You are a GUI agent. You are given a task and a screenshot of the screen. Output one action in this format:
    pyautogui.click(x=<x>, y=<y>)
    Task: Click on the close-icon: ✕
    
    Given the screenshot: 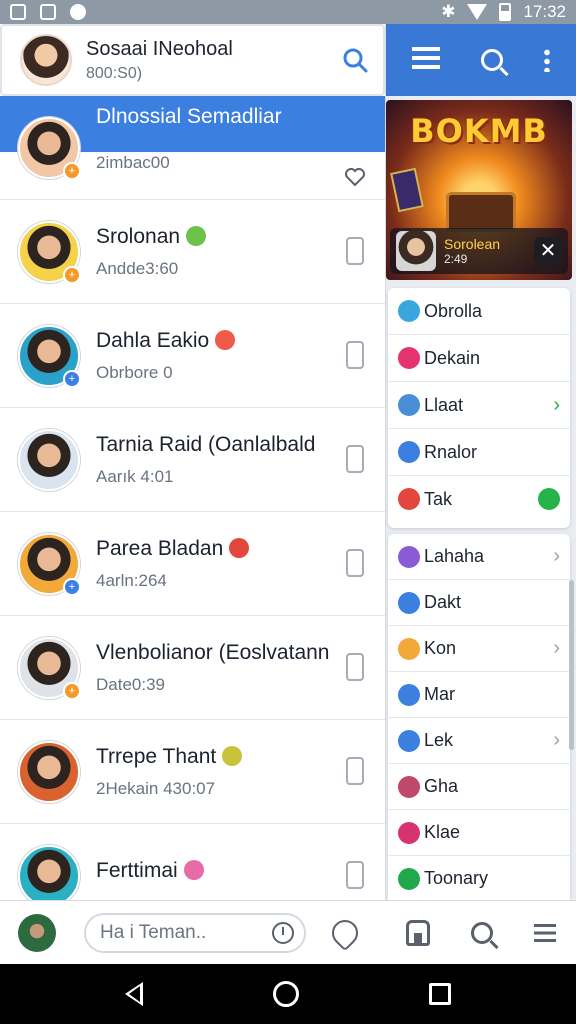 What is the action you would take?
    pyautogui.click(x=548, y=251)
    